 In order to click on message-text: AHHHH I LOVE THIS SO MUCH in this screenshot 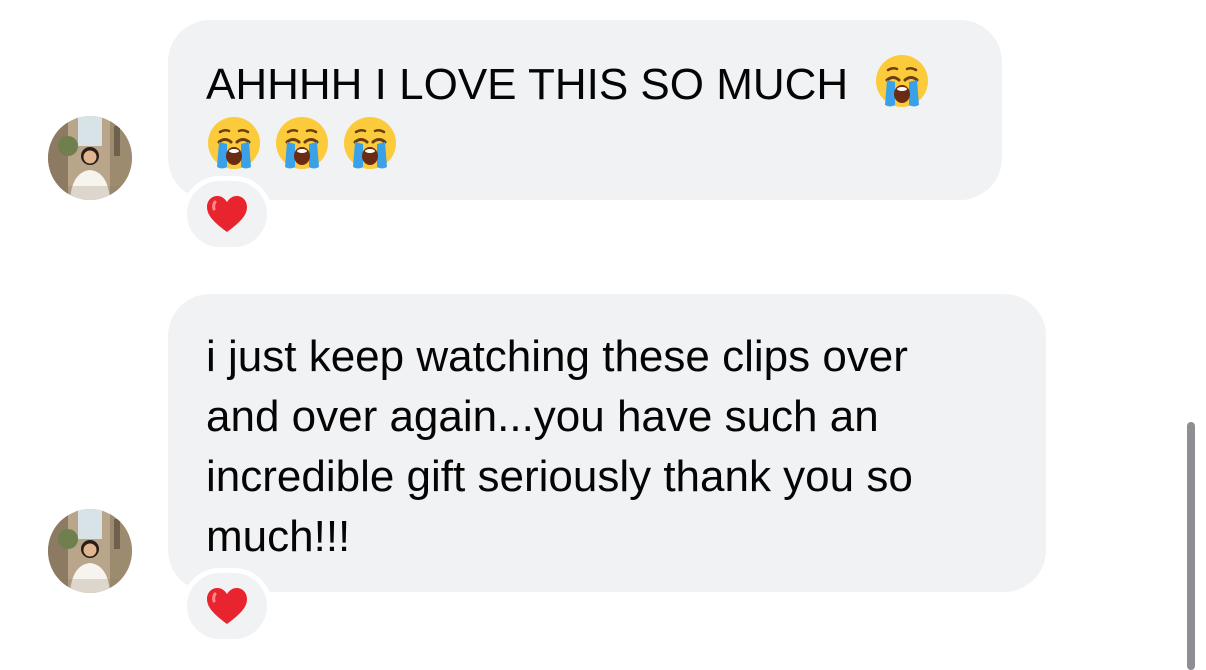, I will do `click(527, 84)`.